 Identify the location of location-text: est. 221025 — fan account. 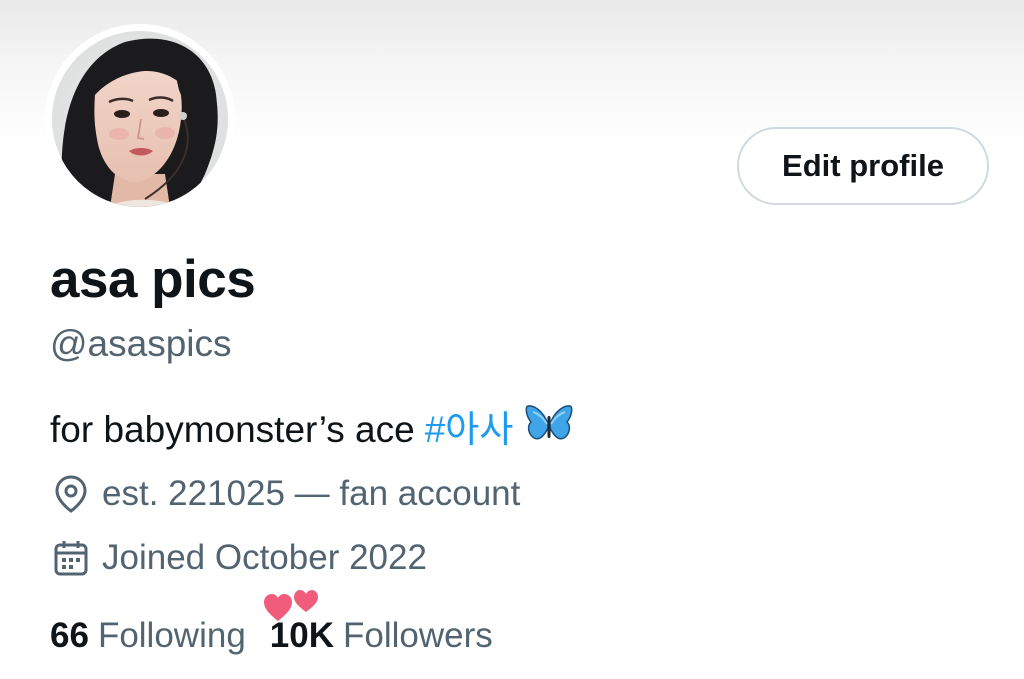
(311, 493).